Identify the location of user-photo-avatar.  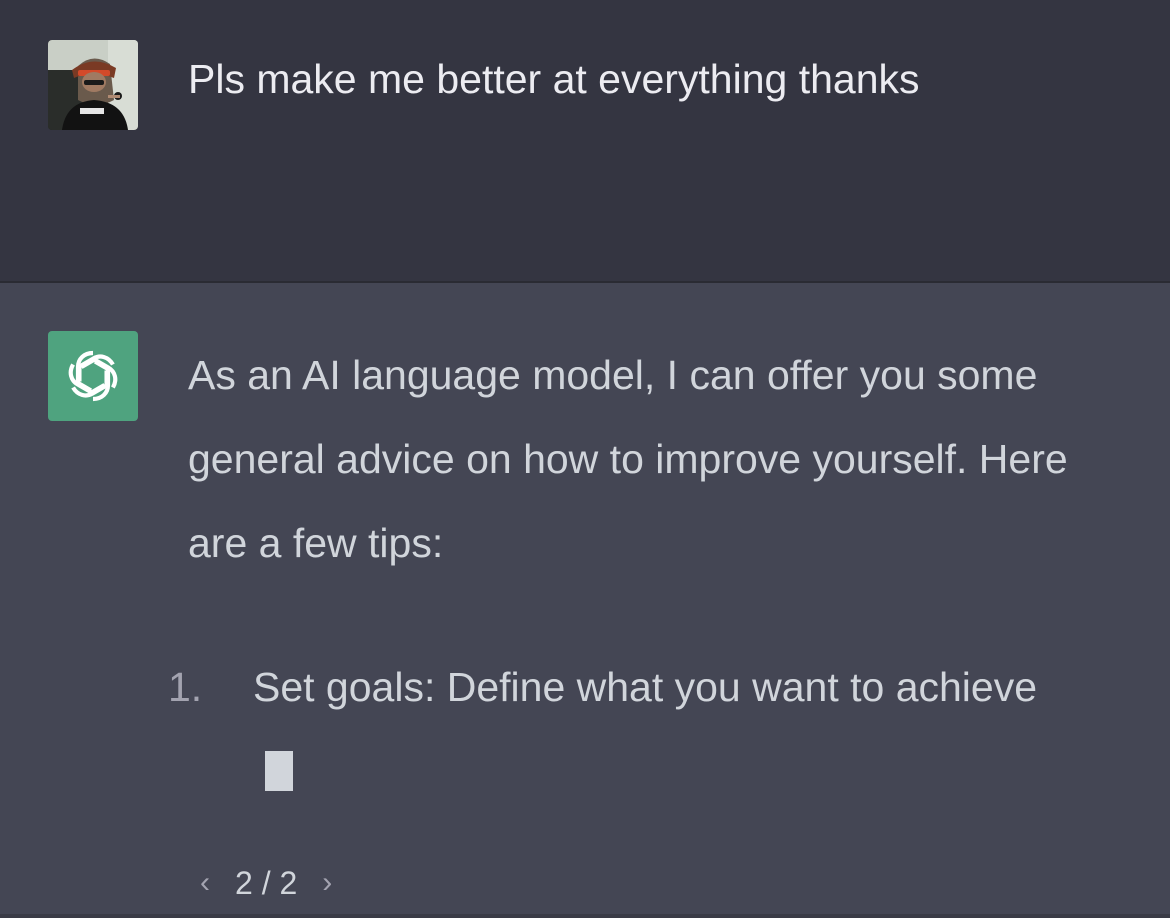
(93, 85).